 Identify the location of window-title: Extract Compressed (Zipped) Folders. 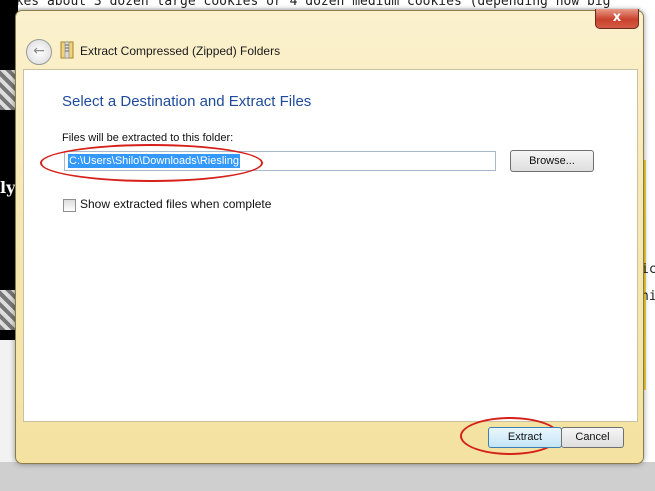
(180, 51).